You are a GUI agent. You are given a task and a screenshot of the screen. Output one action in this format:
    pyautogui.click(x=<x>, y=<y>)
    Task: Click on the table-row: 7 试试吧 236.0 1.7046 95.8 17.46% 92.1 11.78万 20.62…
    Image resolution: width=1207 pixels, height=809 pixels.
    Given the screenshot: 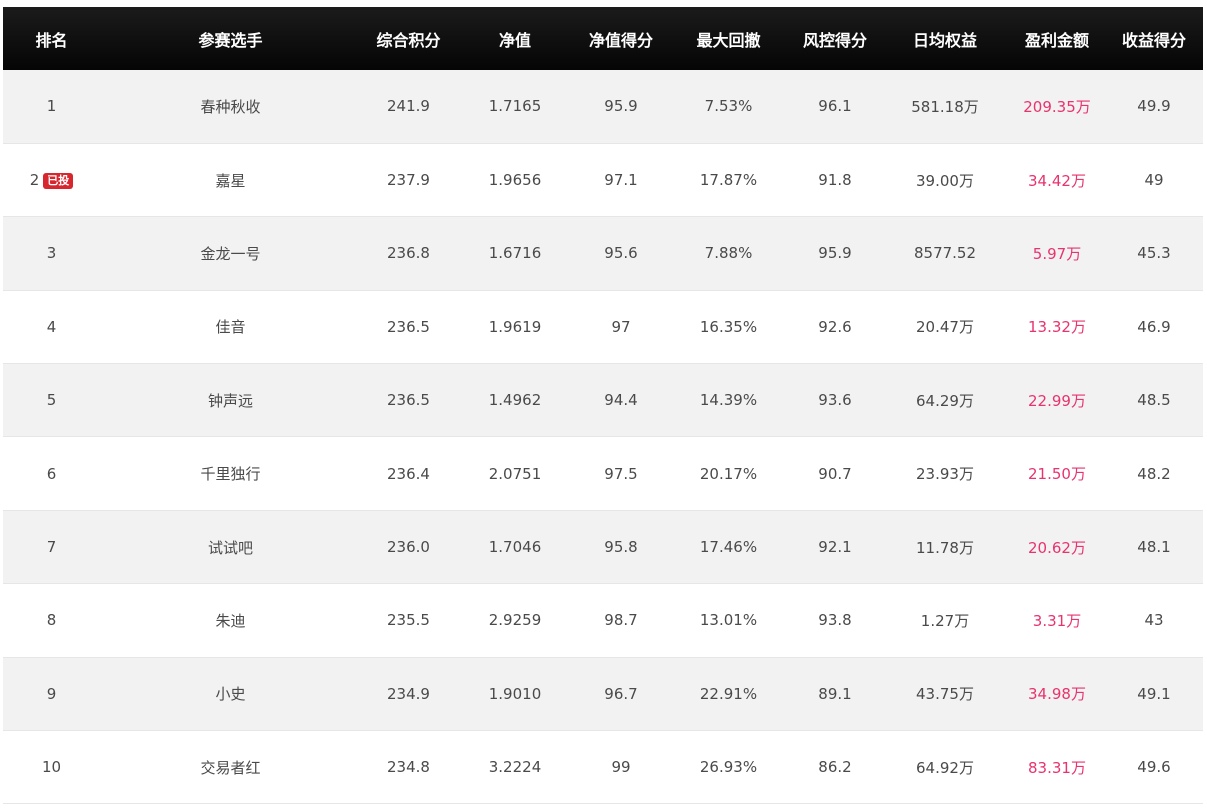 What is the action you would take?
    pyautogui.click(x=603, y=547)
    